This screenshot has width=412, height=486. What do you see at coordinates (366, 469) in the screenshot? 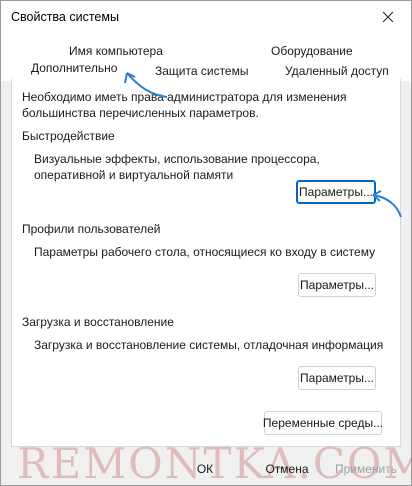
I see `apply-button: Применить` at bounding box center [366, 469].